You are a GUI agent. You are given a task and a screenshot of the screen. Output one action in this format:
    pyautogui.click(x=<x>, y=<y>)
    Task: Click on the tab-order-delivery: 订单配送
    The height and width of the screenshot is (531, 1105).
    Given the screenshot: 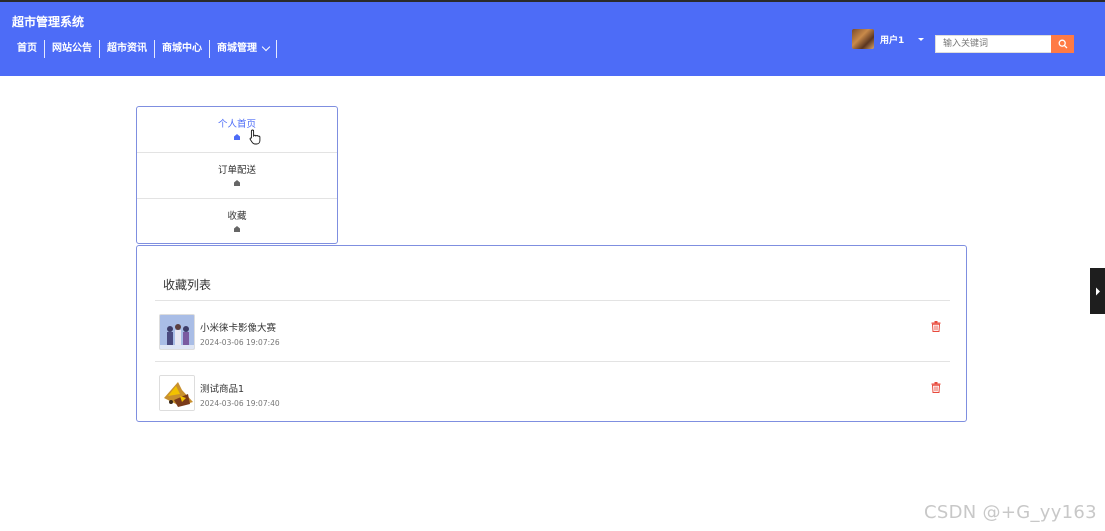 What is the action you would take?
    pyautogui.click(x=237, y=176)
    